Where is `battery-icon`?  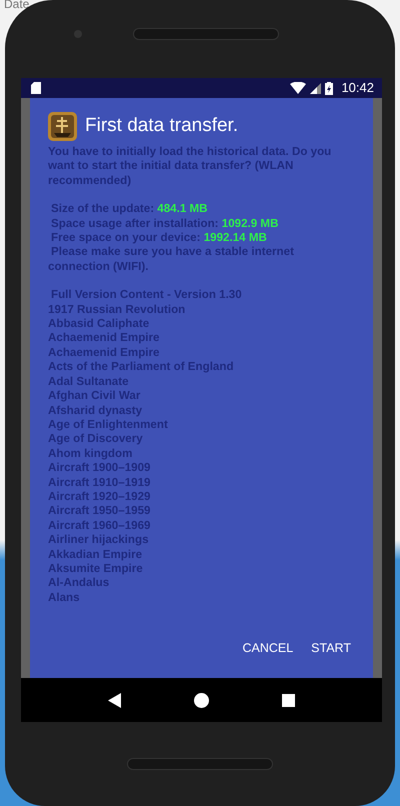
battery-icon is located at coordinates (329, 88).